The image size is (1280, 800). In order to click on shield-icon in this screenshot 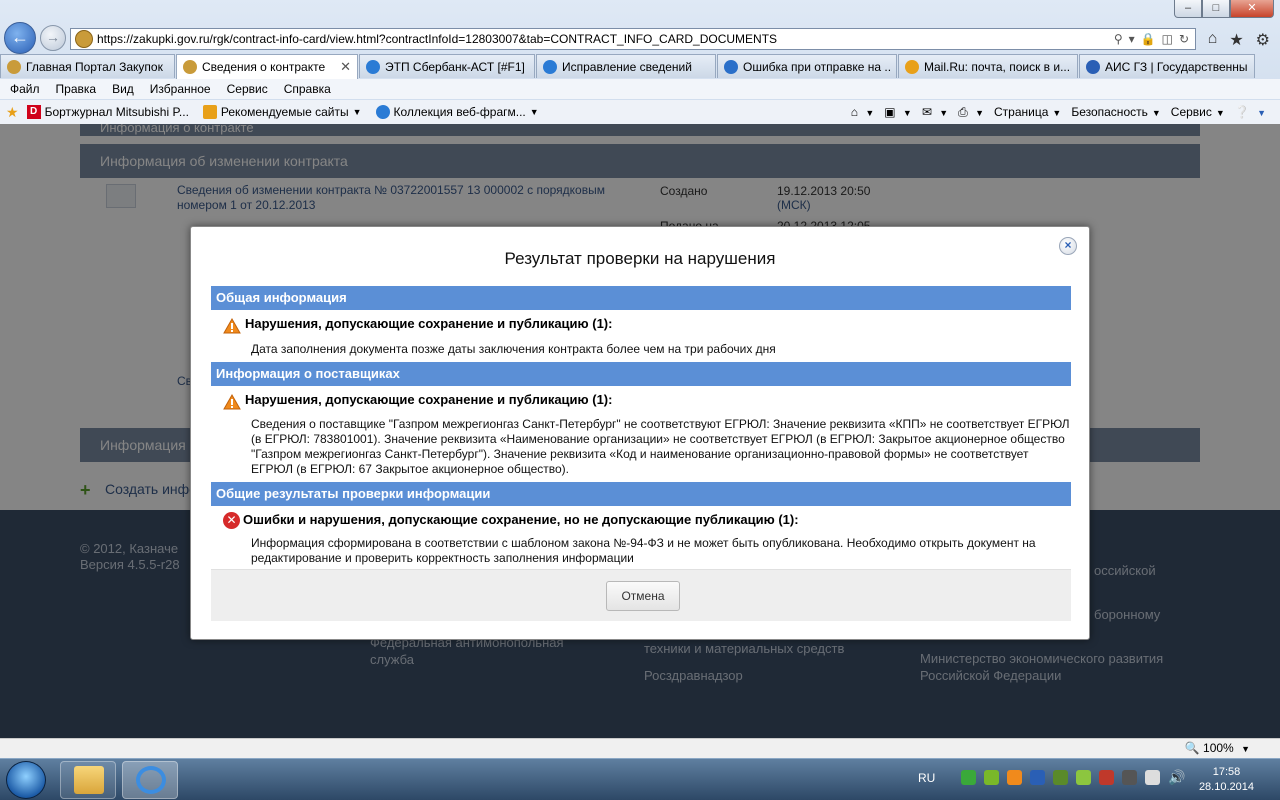, I will do `click(1084, 777)`.